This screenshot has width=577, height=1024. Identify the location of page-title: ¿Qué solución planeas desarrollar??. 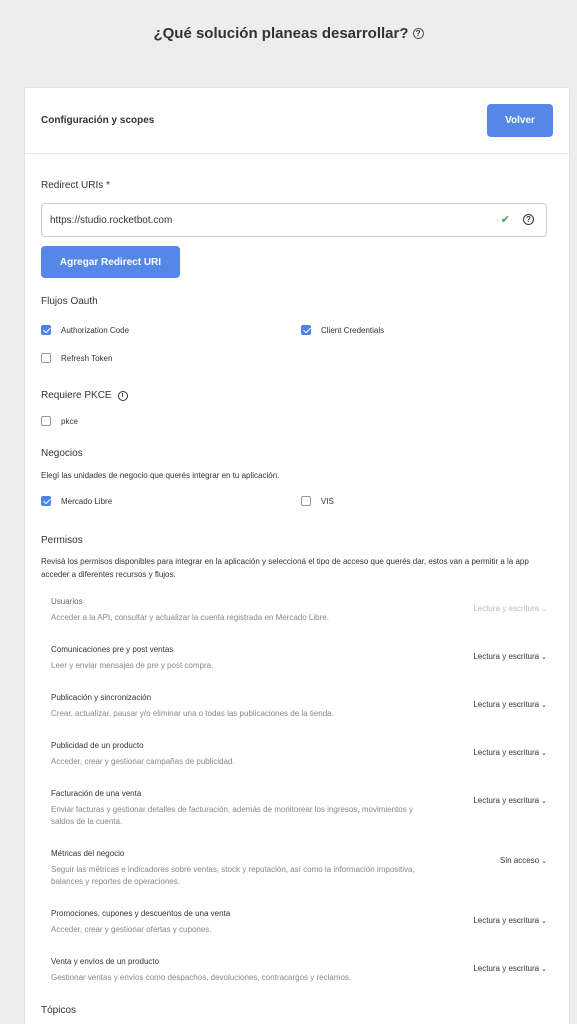
(288, 33).